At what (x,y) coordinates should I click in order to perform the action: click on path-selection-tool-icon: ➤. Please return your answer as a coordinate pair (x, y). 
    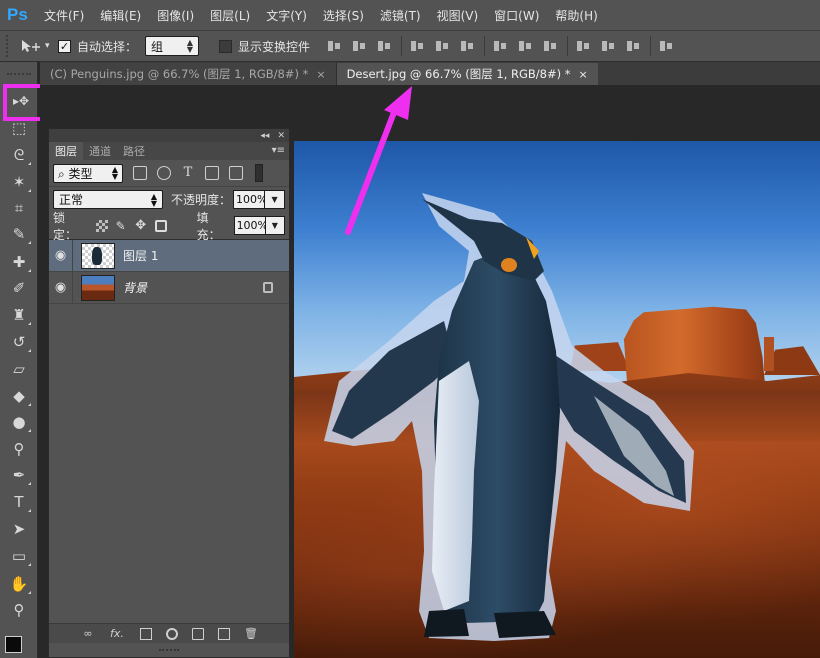
    Looking at the image, I should click on (19, 529).